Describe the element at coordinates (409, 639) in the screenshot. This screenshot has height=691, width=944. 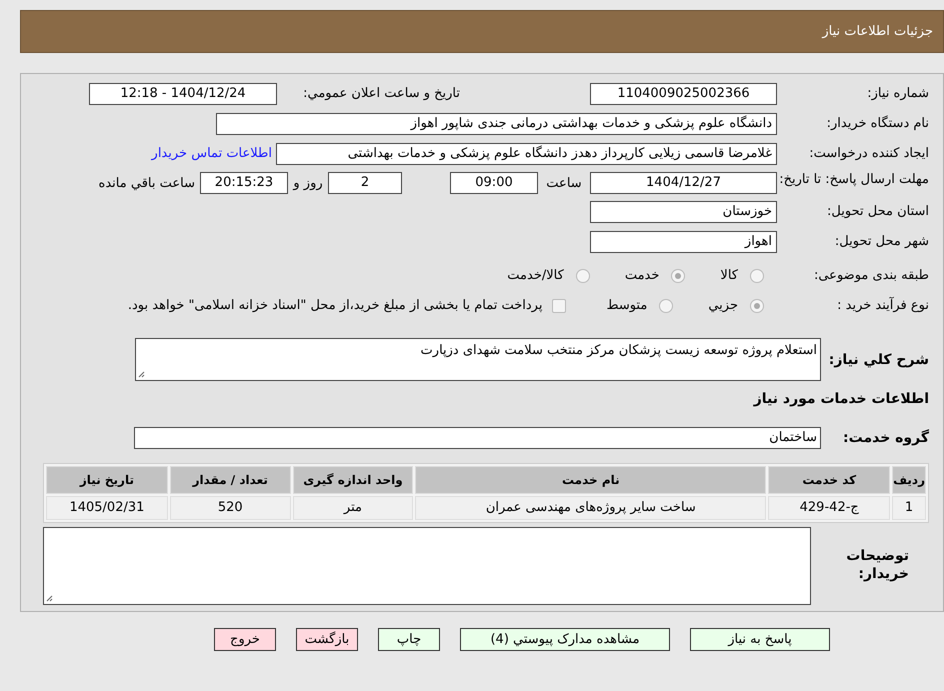
I see `action-button: چاپ` at that location.